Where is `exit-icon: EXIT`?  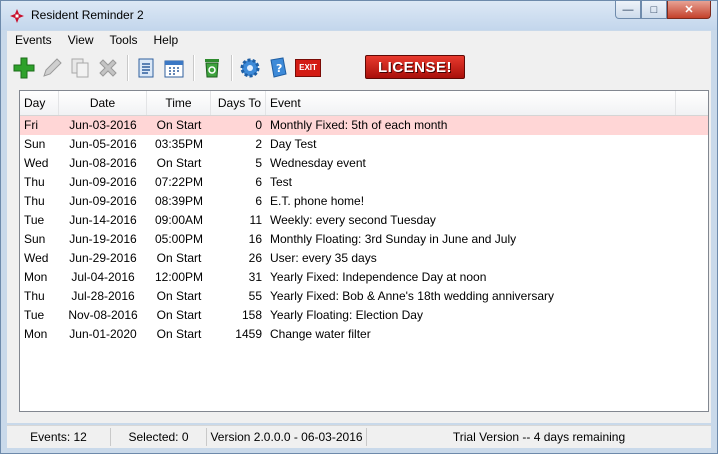
exit-icon: EXIT is located at coordinates (308, 68).